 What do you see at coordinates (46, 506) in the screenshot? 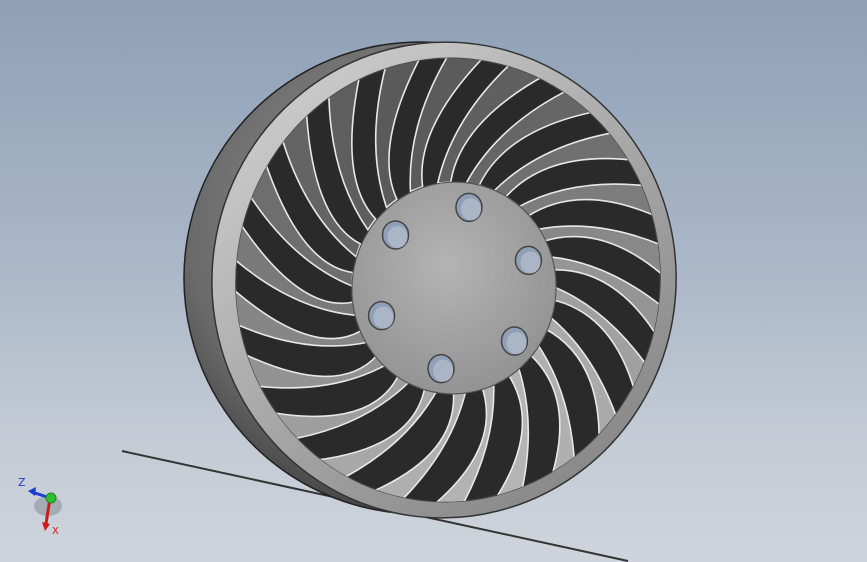
I see `orientation-triad: Z X` at bounding box center [46, 506].